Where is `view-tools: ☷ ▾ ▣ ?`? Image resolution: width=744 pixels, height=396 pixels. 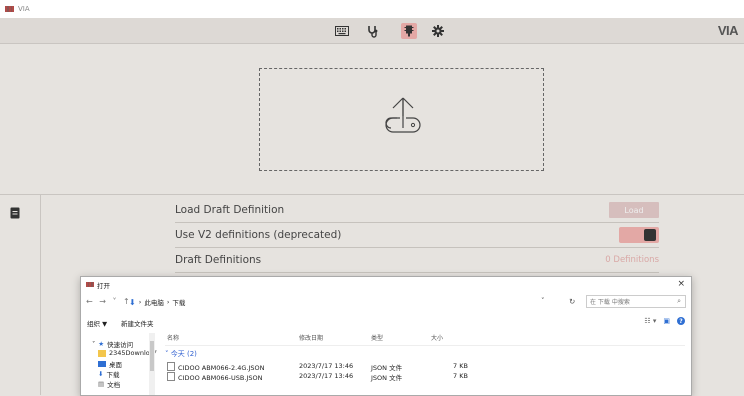 view-tools: ☷ ▾ ▣ ? is located at coordinates (664, 321).